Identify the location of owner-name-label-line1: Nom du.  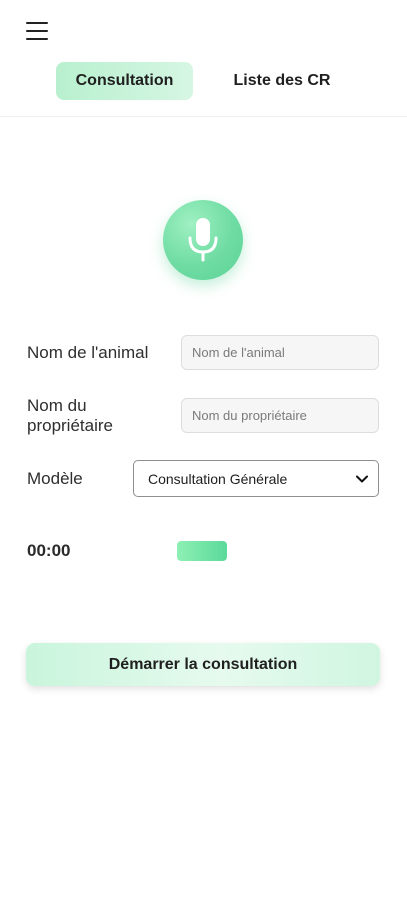
(57, 405).